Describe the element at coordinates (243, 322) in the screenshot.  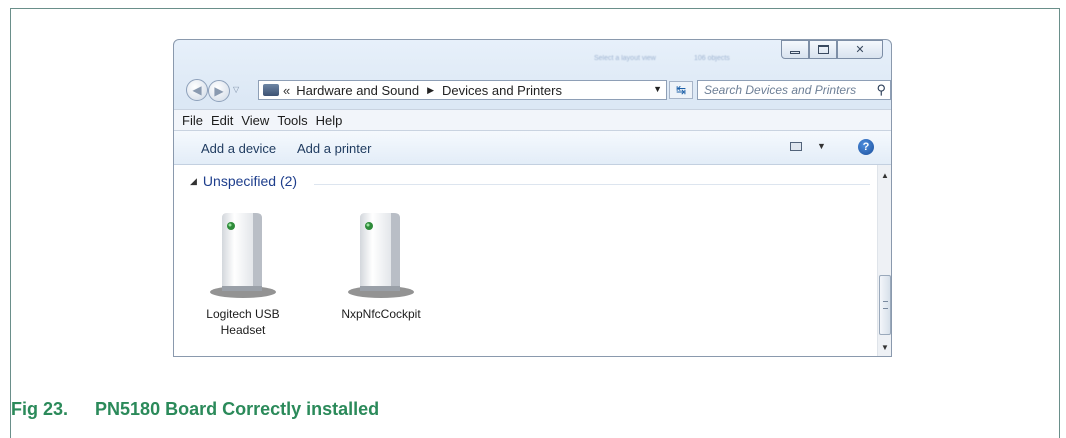
I see `device-label: Logitech USB Headset` at that location.